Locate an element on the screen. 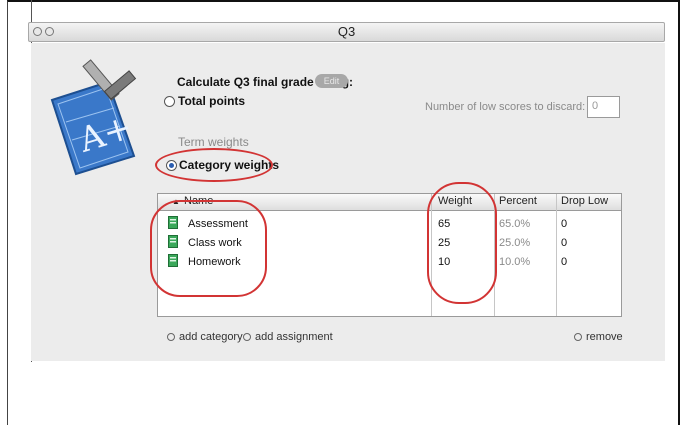 Image resolution: width=682 pixels, height=427 pixels. window-titlebar: Q3 is located at coordinates (346, 32).